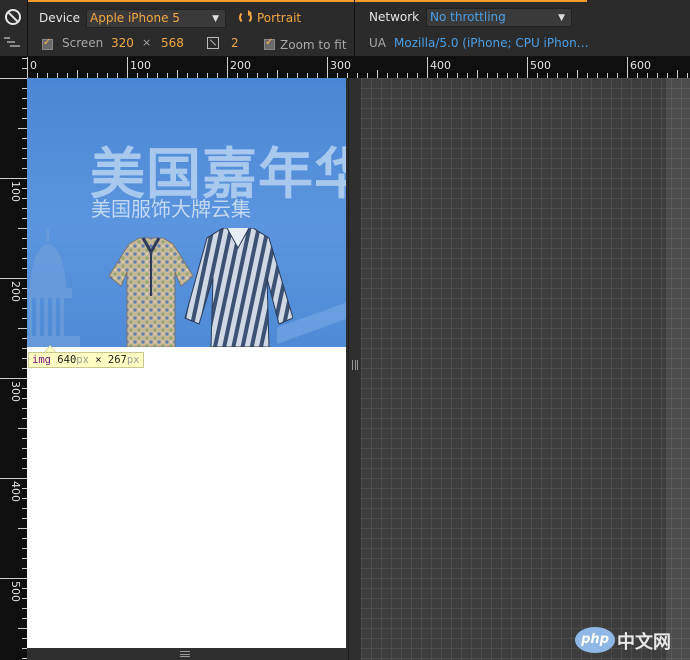  I want to click on screen-checkbox, so click(47, 43).